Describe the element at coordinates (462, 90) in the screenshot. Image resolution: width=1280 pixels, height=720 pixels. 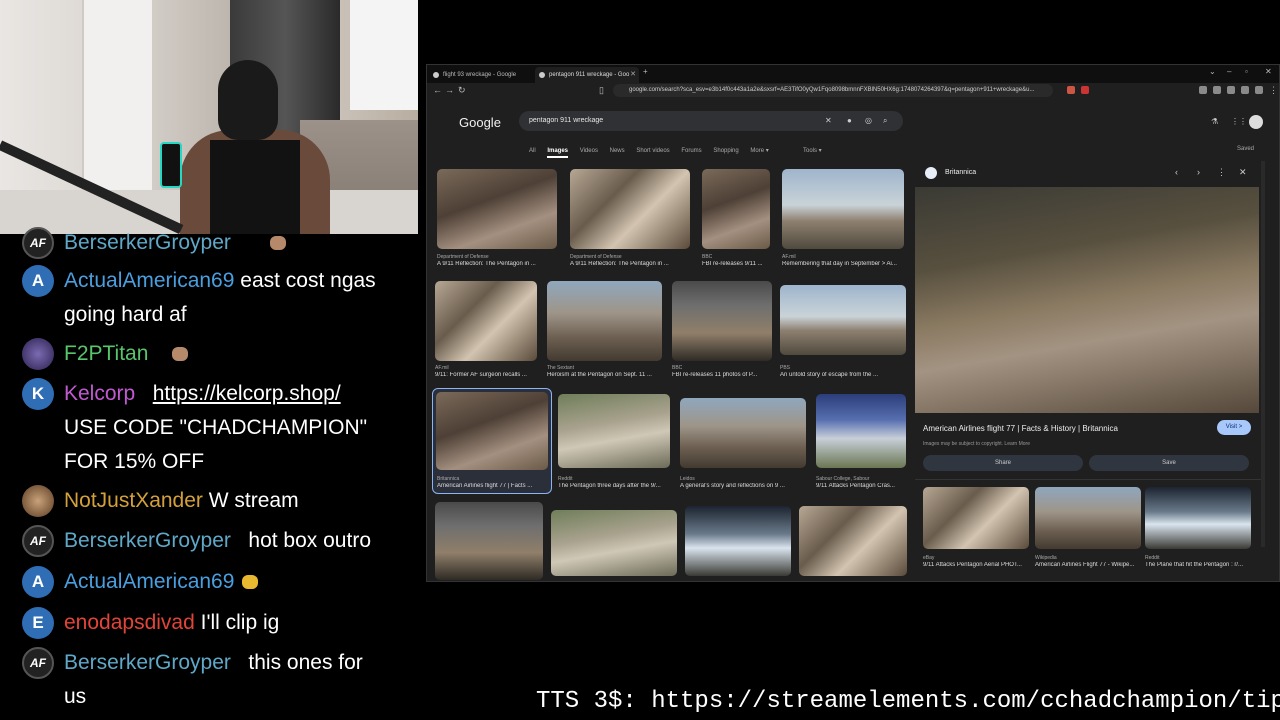
I see `reload-icon: ↻` at that location.